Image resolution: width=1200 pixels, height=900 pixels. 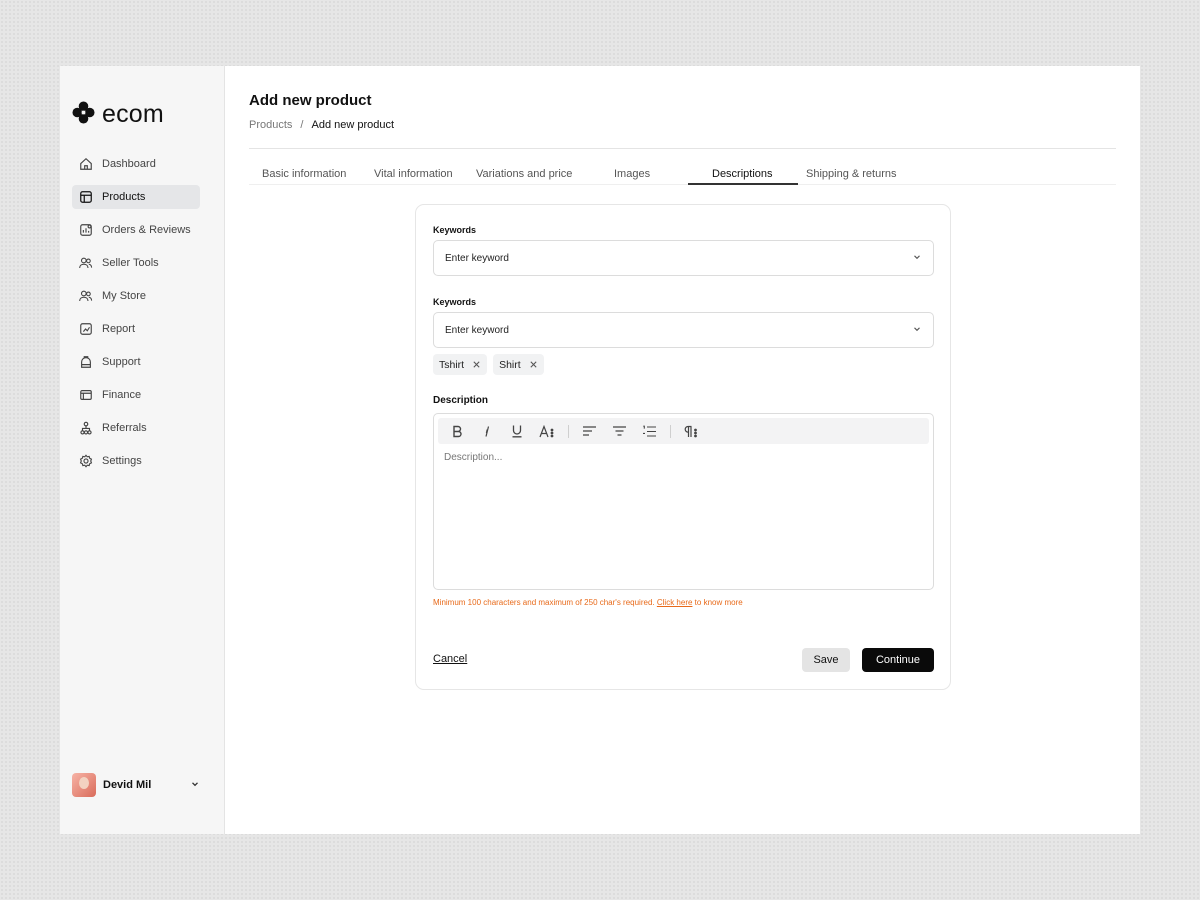 I want to click on breadcrumb-current: Add new product, so click(x=353, y=125).